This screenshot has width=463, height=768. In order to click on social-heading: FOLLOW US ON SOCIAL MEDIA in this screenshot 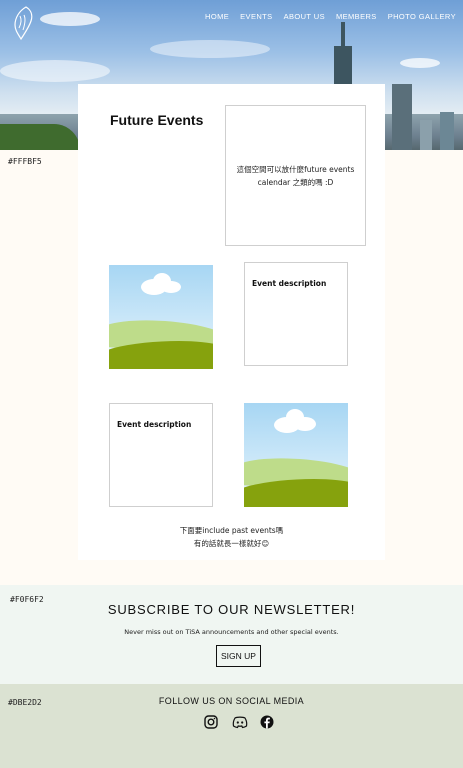, I will do `click(231, 701)`.